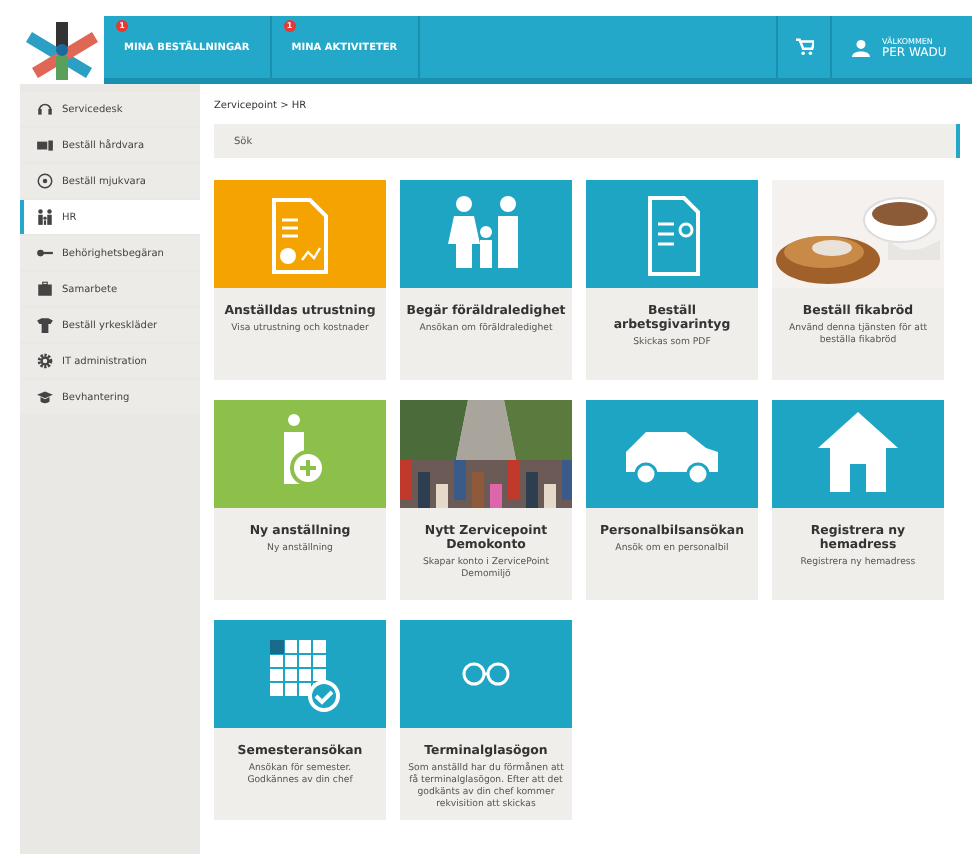  What do you see at coordinates (304, 675) in the screenshot?
I see `calendar-check-icon` at bounding box center [304, 675].